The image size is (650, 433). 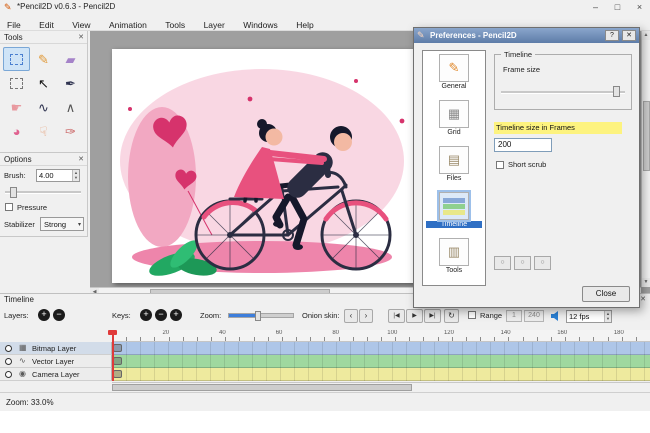 I want to click on scroll-up-icon: ▲, so click(x=646, y=35).